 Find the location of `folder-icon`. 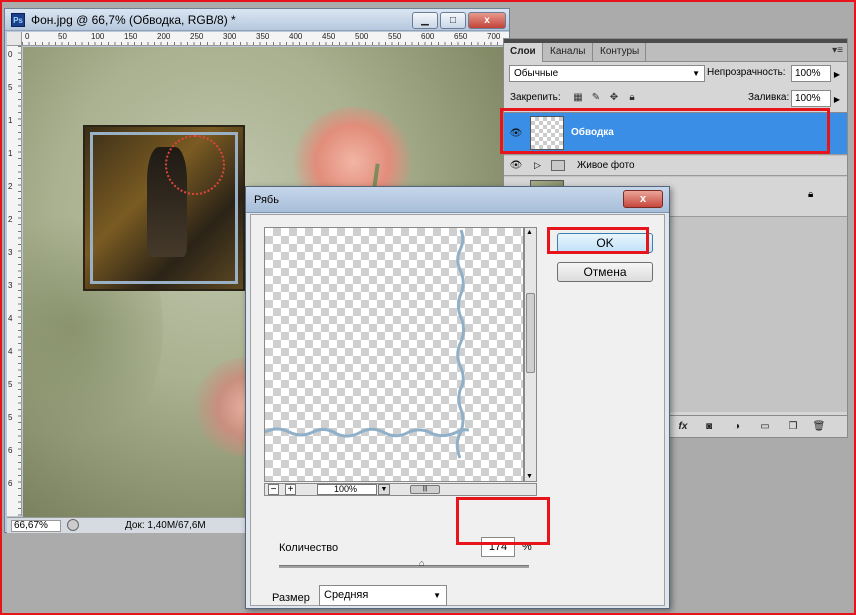

folder-icon is located at coordinates (558, 165).